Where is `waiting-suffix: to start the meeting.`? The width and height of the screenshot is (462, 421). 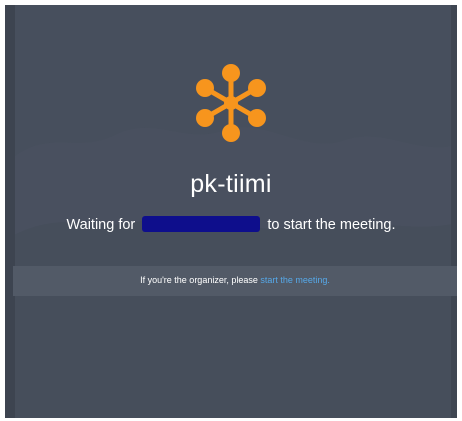 waiting-suffix: to start the meeting. is located at coordinates (331, 225).